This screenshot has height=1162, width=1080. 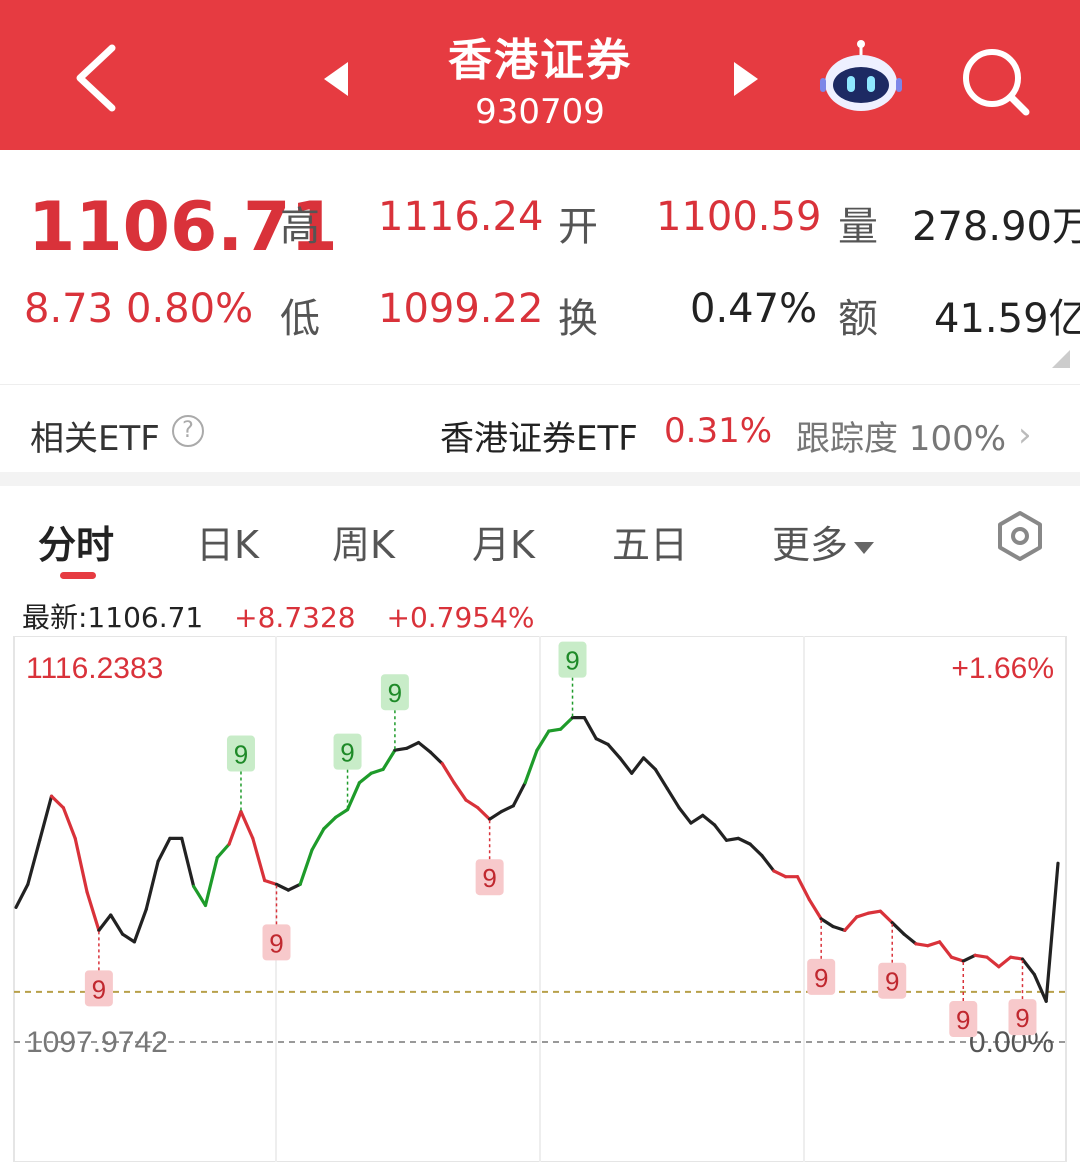 What do you see at coordinates (227, 541) in the screenshot?
I see `tab-daily-k: 日K` at bounding box center [227, 541].